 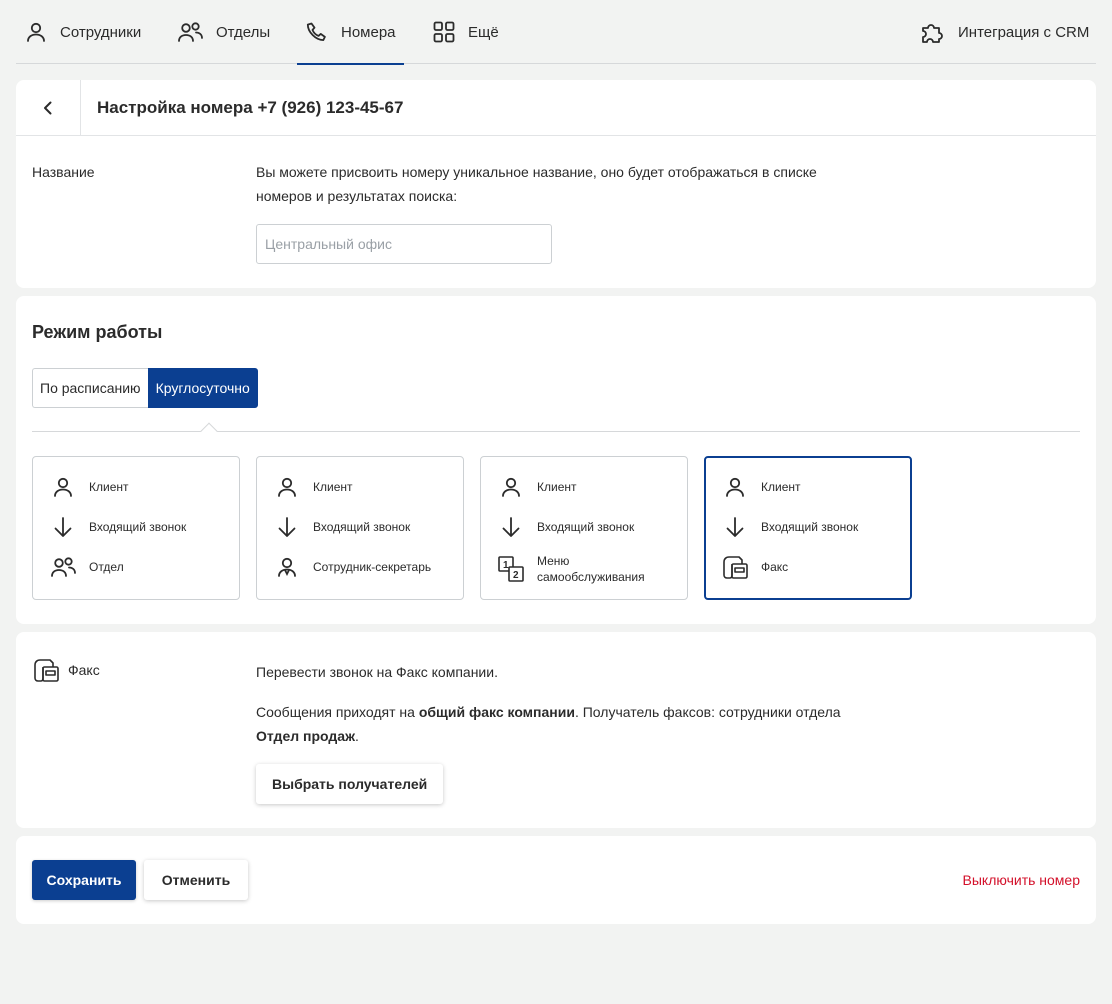 What do you see at coordinates (377, 672) in the screenshot?
I see `fax-description: Перевести звонок на Факс компании.` at bounding box center [377, 672].